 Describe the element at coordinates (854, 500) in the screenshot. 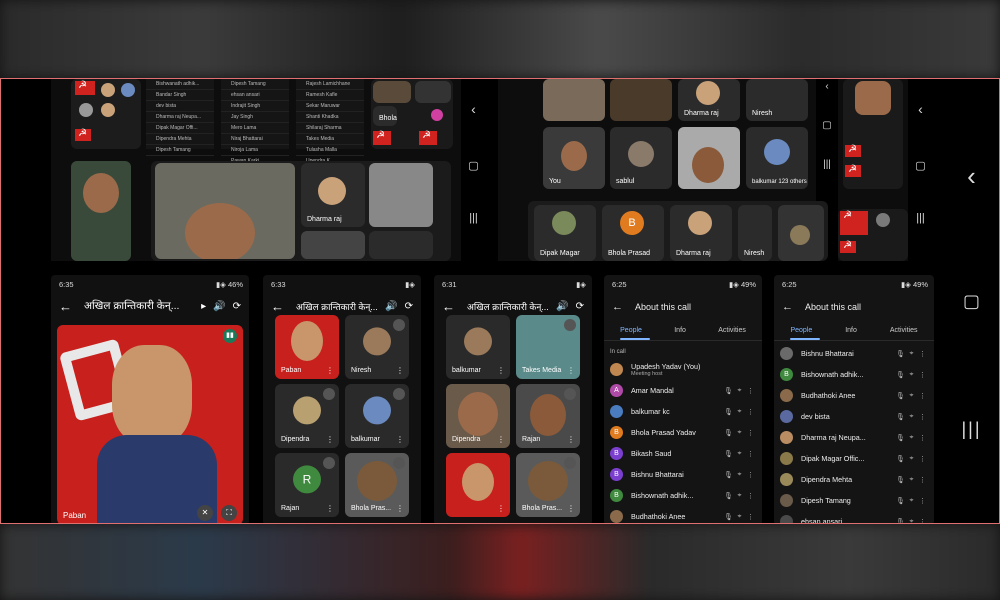

I see `participant-row: Dipesh Tamang 🎙 ⌖ ⋮` at that location.